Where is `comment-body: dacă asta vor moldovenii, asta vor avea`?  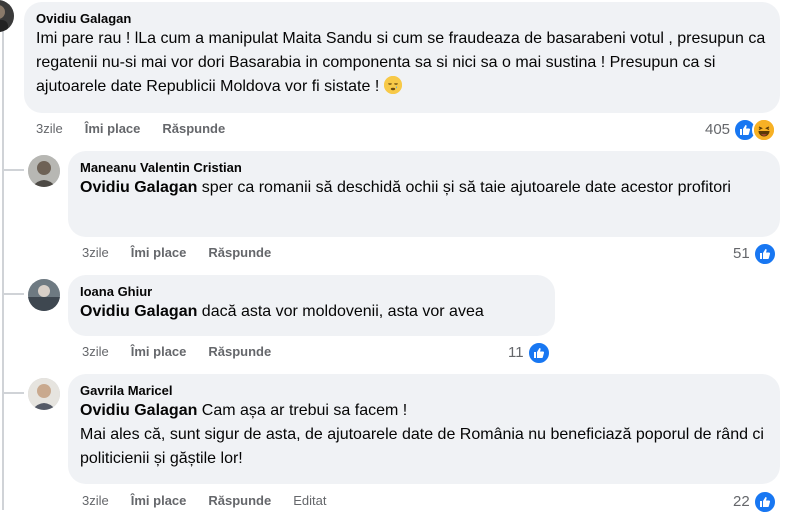
comment-body: dacă asta vor moldovenii, asta vor avea is located at coordinates (340, 311).